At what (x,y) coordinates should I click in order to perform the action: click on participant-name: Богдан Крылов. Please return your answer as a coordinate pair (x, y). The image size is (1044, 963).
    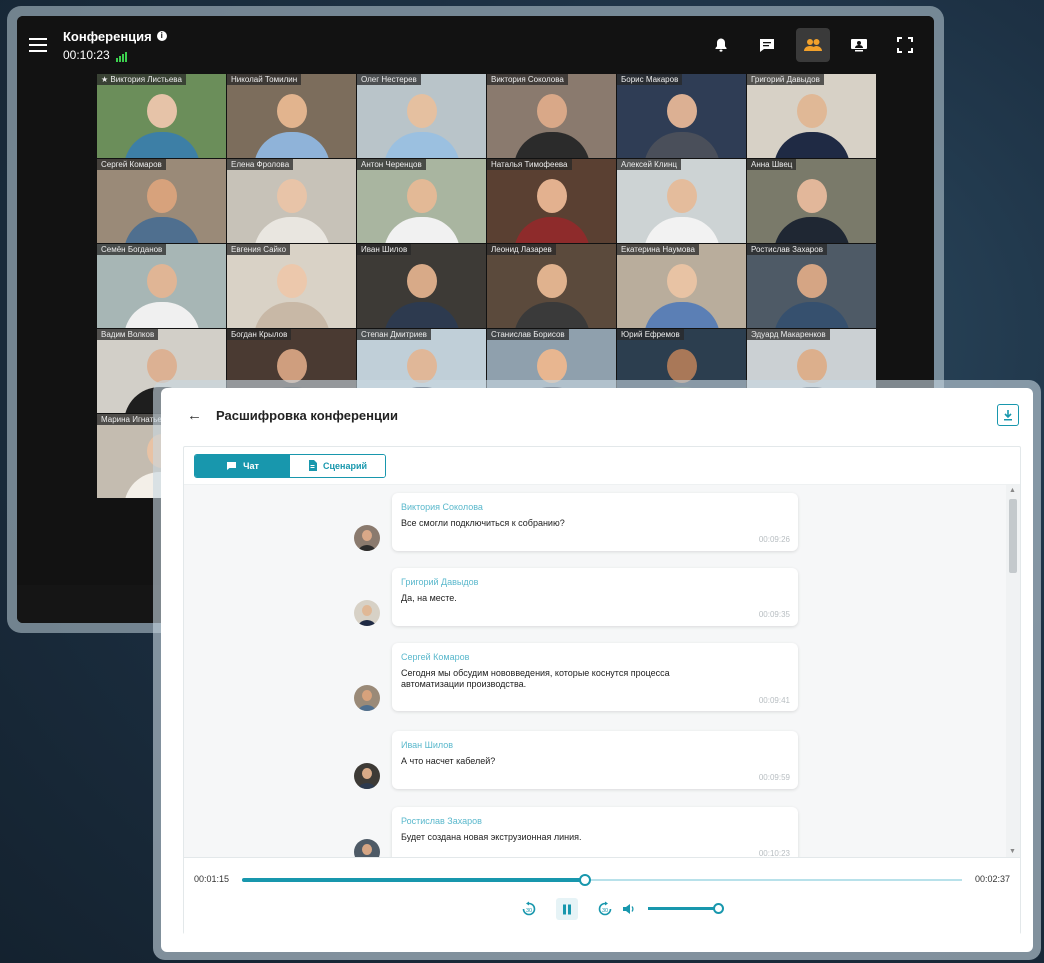
    Looking at the image, I should click on (259, 334).